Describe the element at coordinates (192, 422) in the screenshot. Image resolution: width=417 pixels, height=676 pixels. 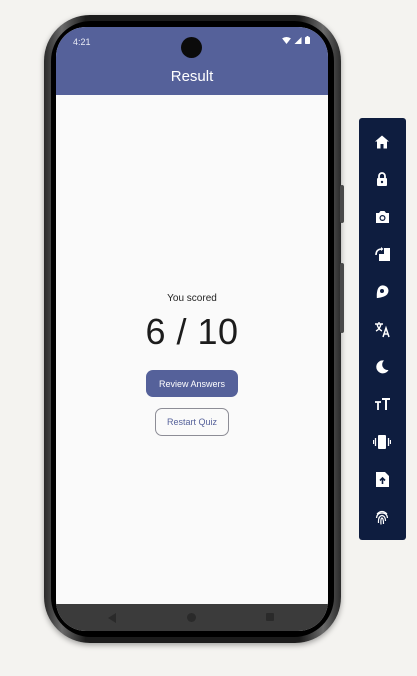
I see `restart-quiz-button: Restart Quiz` at that location.